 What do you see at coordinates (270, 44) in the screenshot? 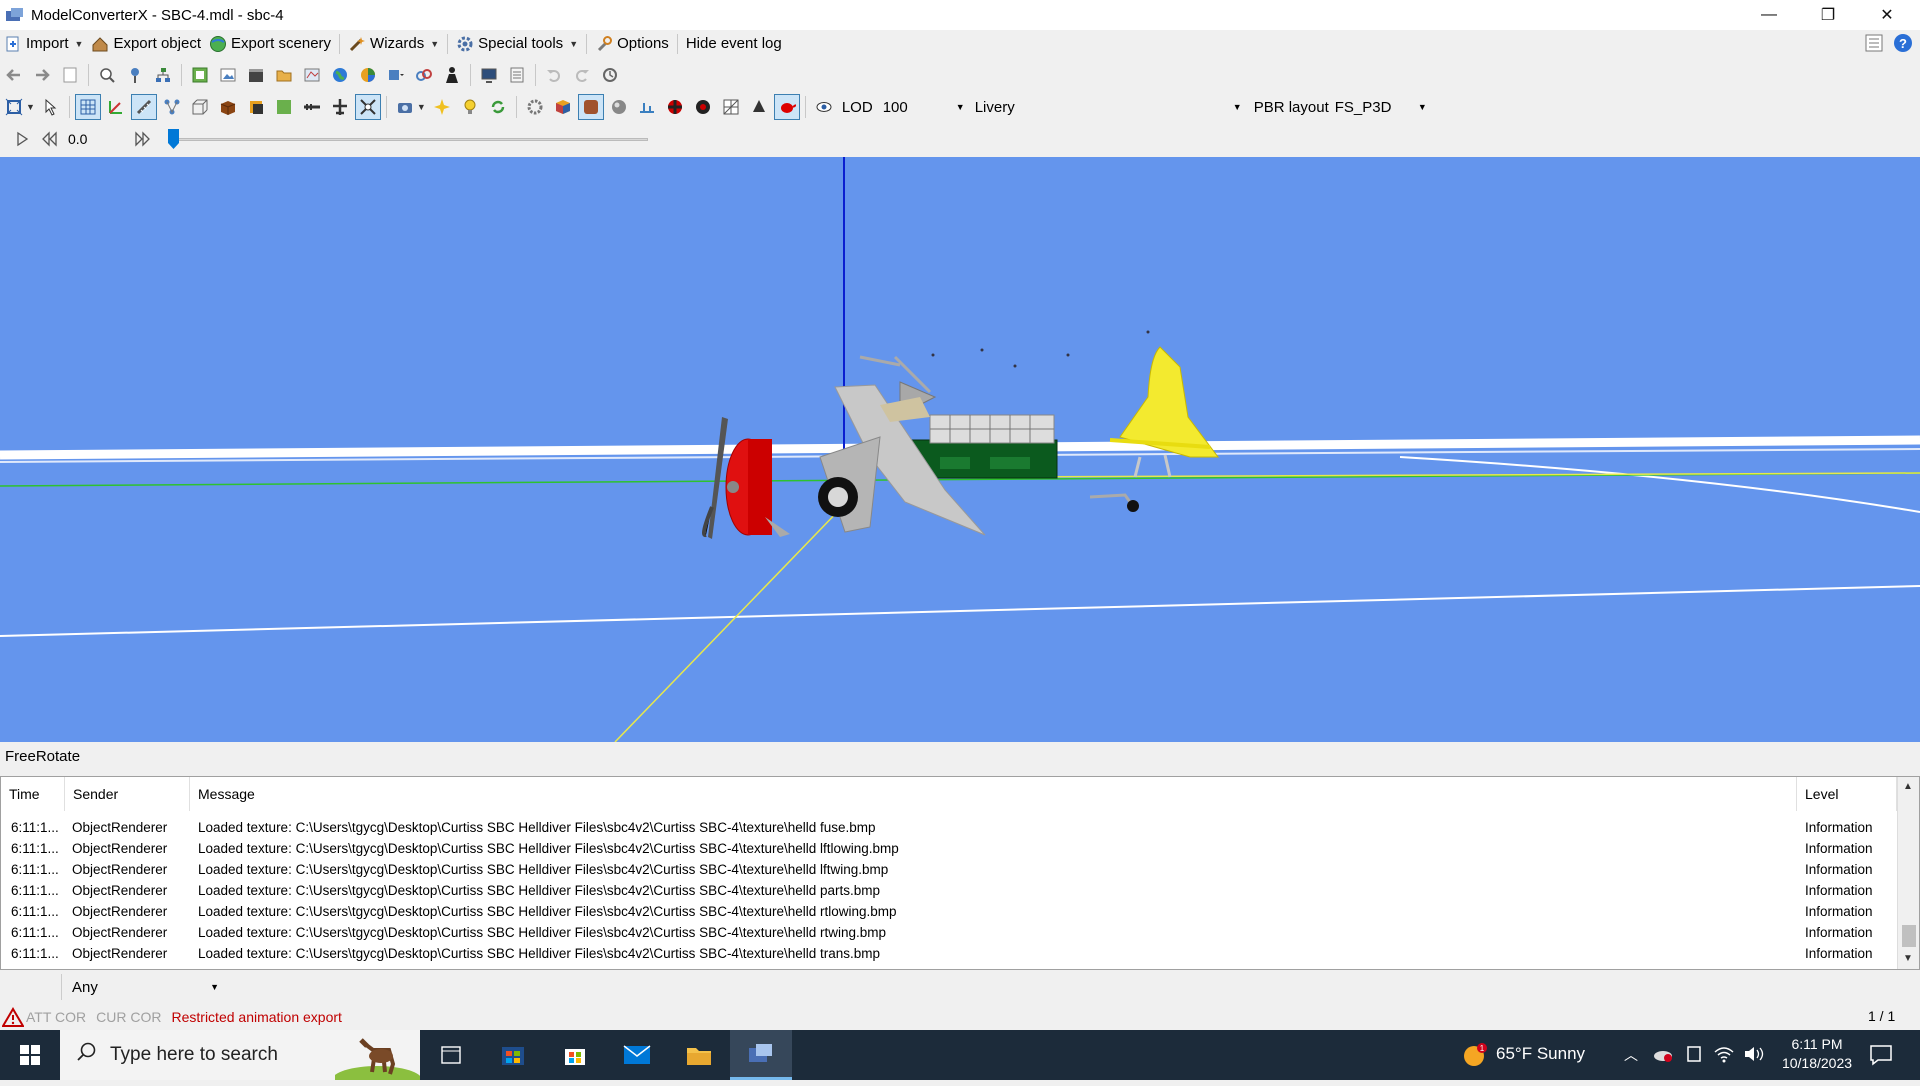
I see `export-scenery-button: Export scenery` at bounding box center [270, 44].